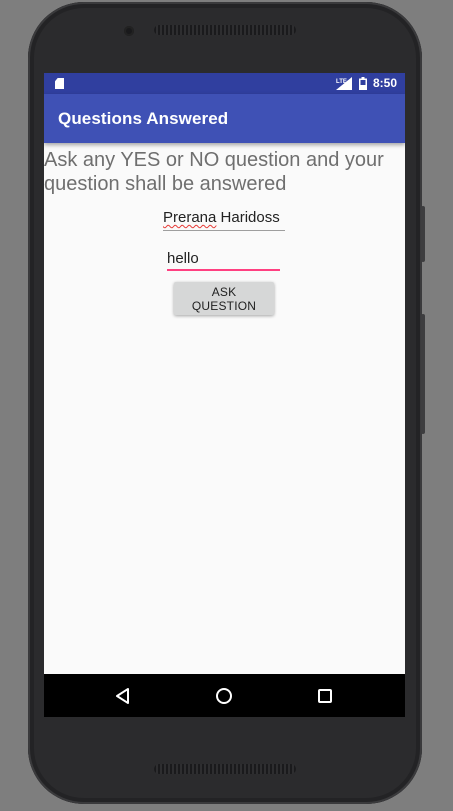 This screenshot has width=453, height=811. I want to click on status-time: 8:50, so click(385, 83).